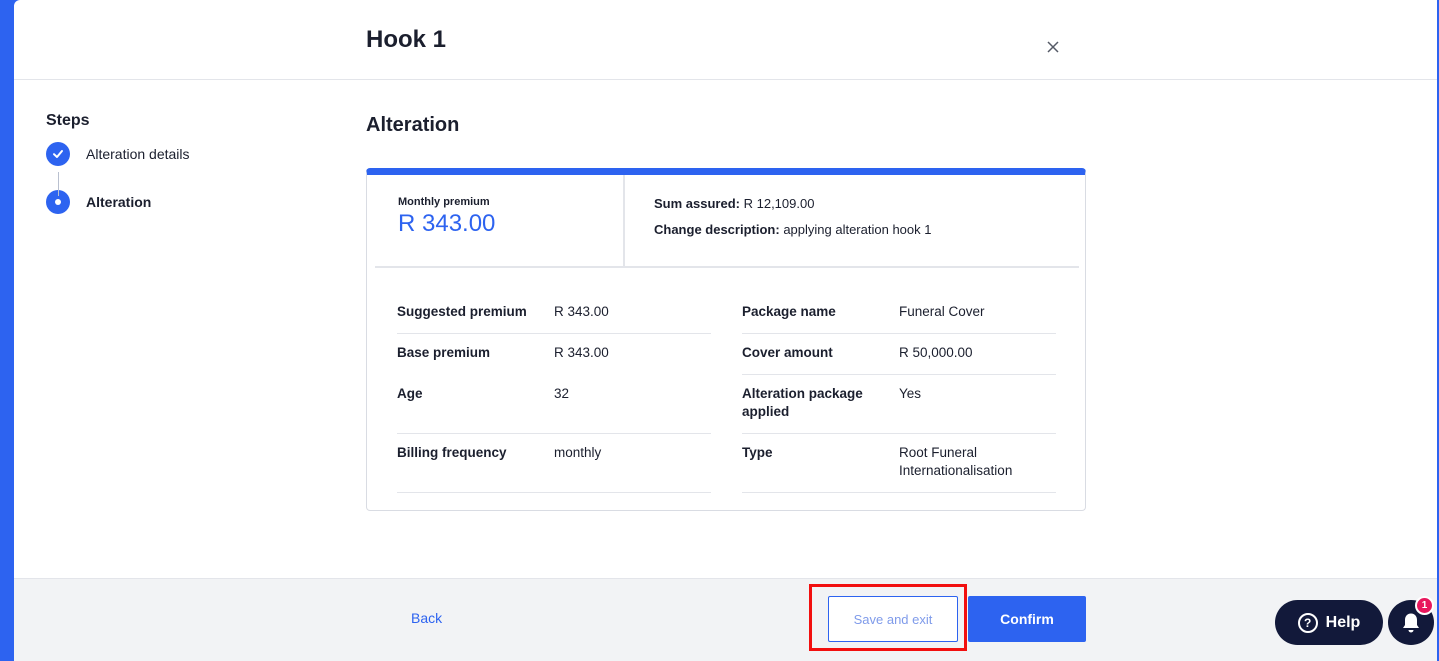 The image size is (1439, 661). Describe the element at coordinates (1343, 622) in the screenshot. I see `help-label: Help` at that location.